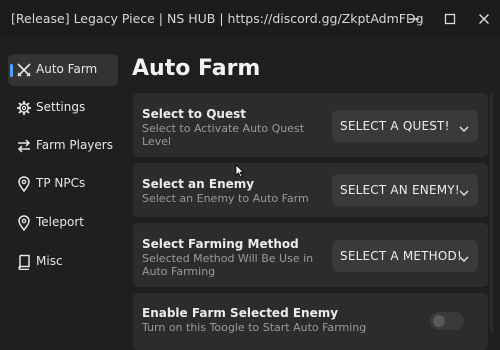 The image size is (500, 350). I want to click on enemy-dropdown: SELECT AN ENEMY!, so click(405, 190).